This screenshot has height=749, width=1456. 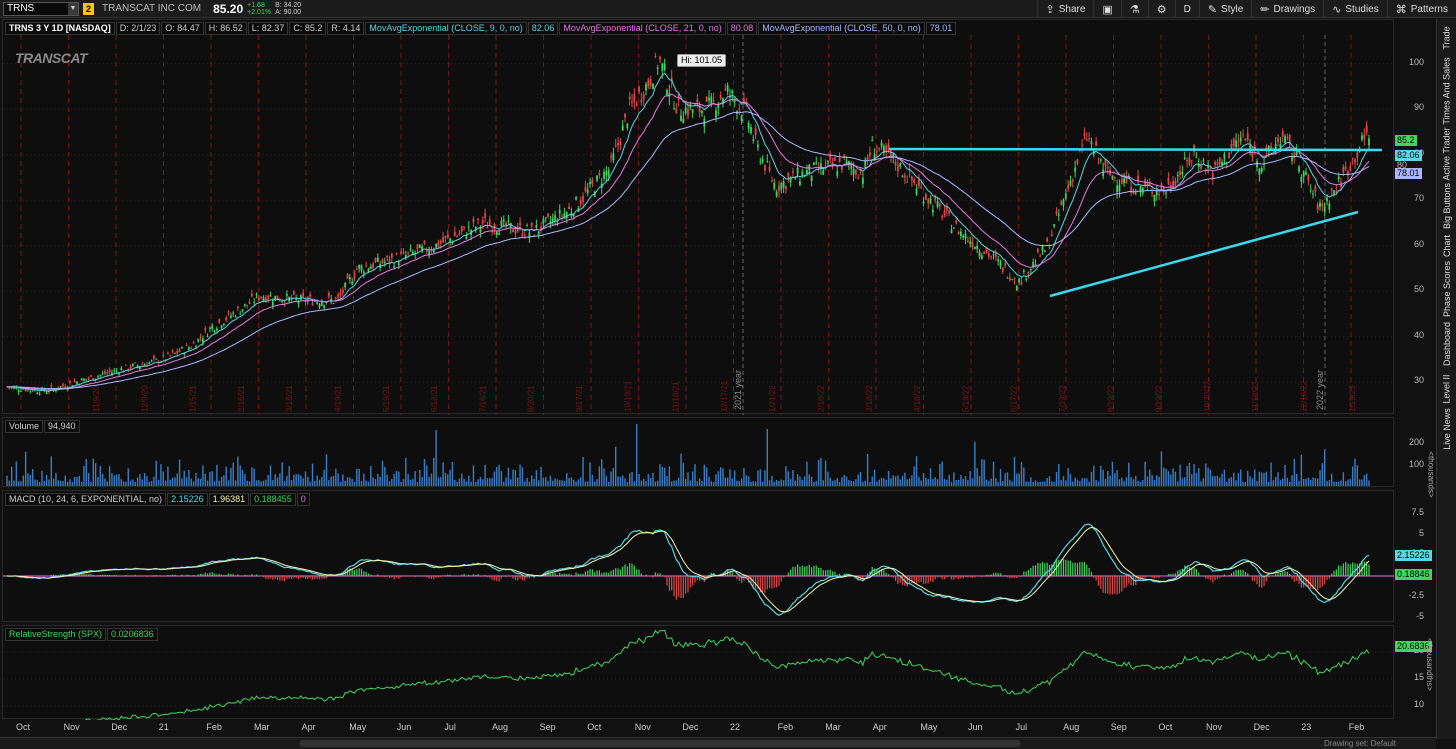 I want to click on chevron-down-icon: ▼, so click(x=73, y=8).